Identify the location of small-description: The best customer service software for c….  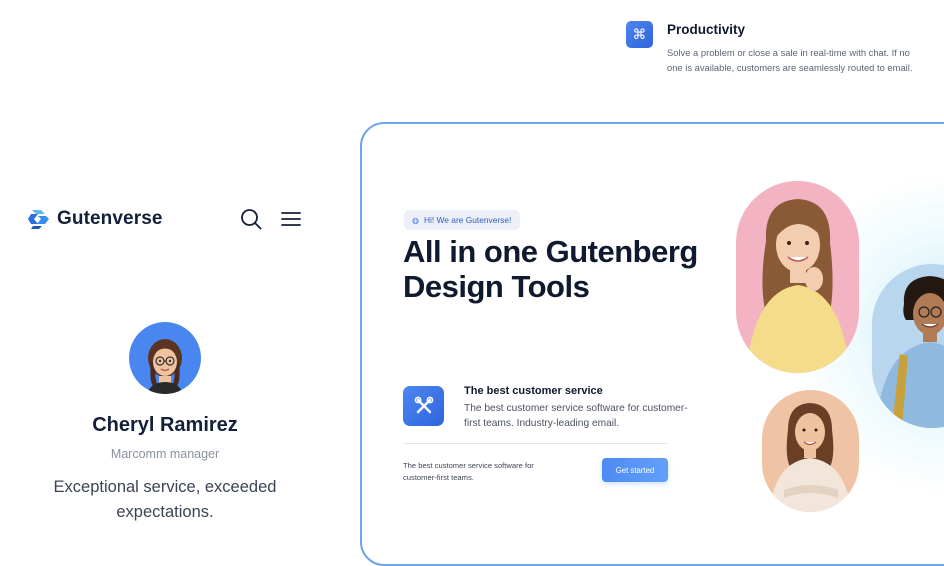
(468, 471).